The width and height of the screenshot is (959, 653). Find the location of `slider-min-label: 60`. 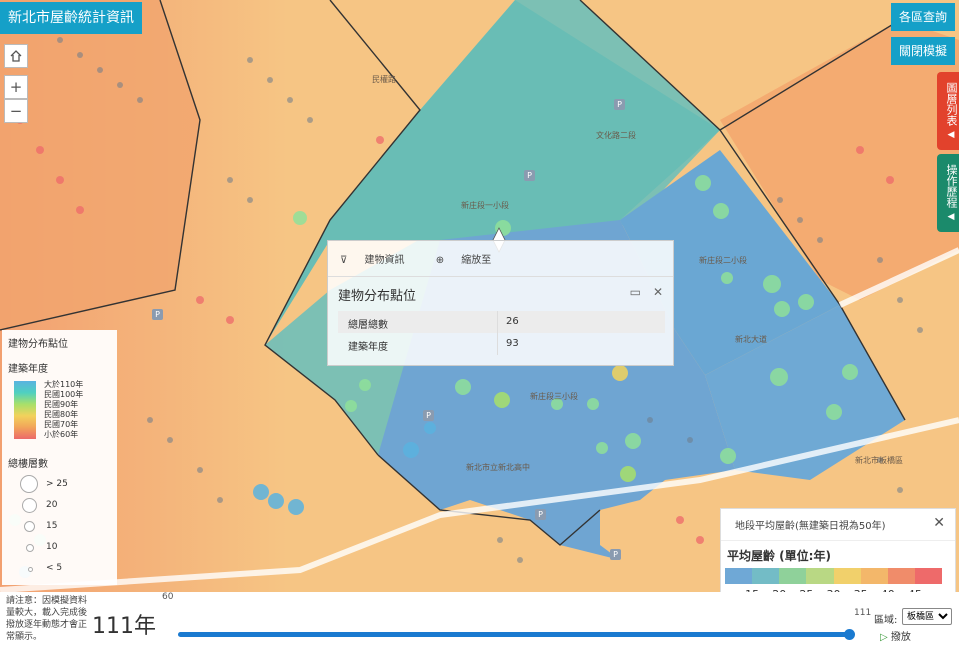

slider-min-label: 60 is located at coordinates (168, 597).